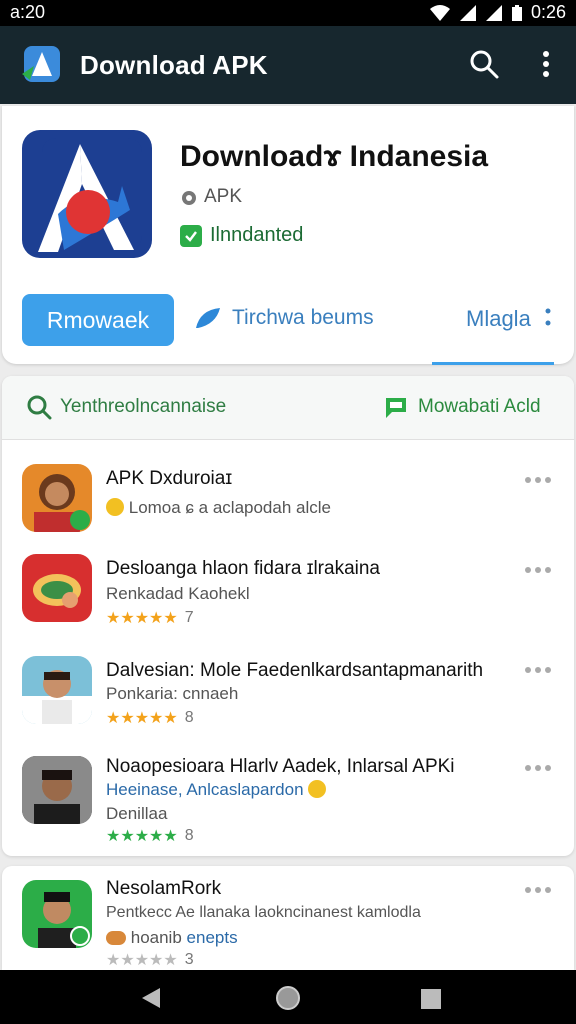 Image resolution: width=576 pixels, height=1024 pixels. I want to click on apk-icon, so click(189, 198).